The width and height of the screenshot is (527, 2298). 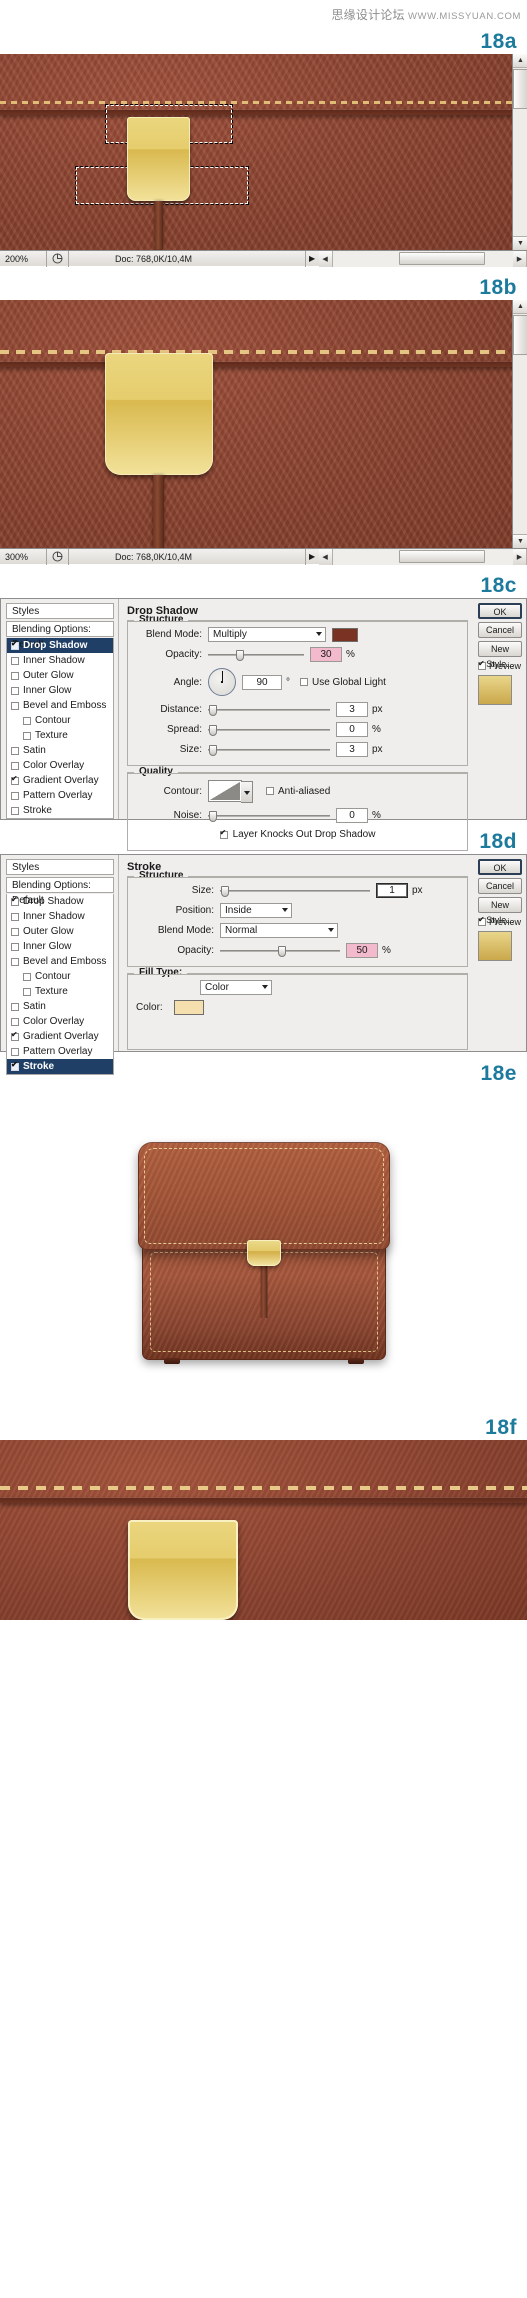 I want to click on noise-slider-ds, so click(x=269, y=816).